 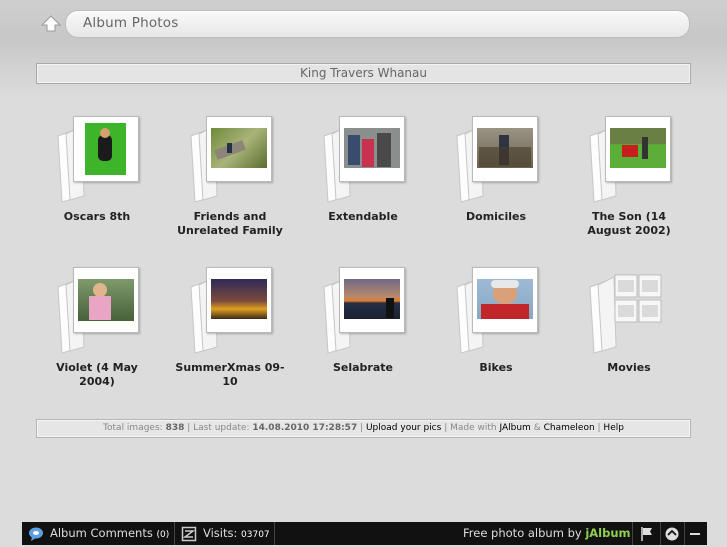 I want to click on last-update-value: 14.08.2010 17:28:57, so click(x=305, y=428).